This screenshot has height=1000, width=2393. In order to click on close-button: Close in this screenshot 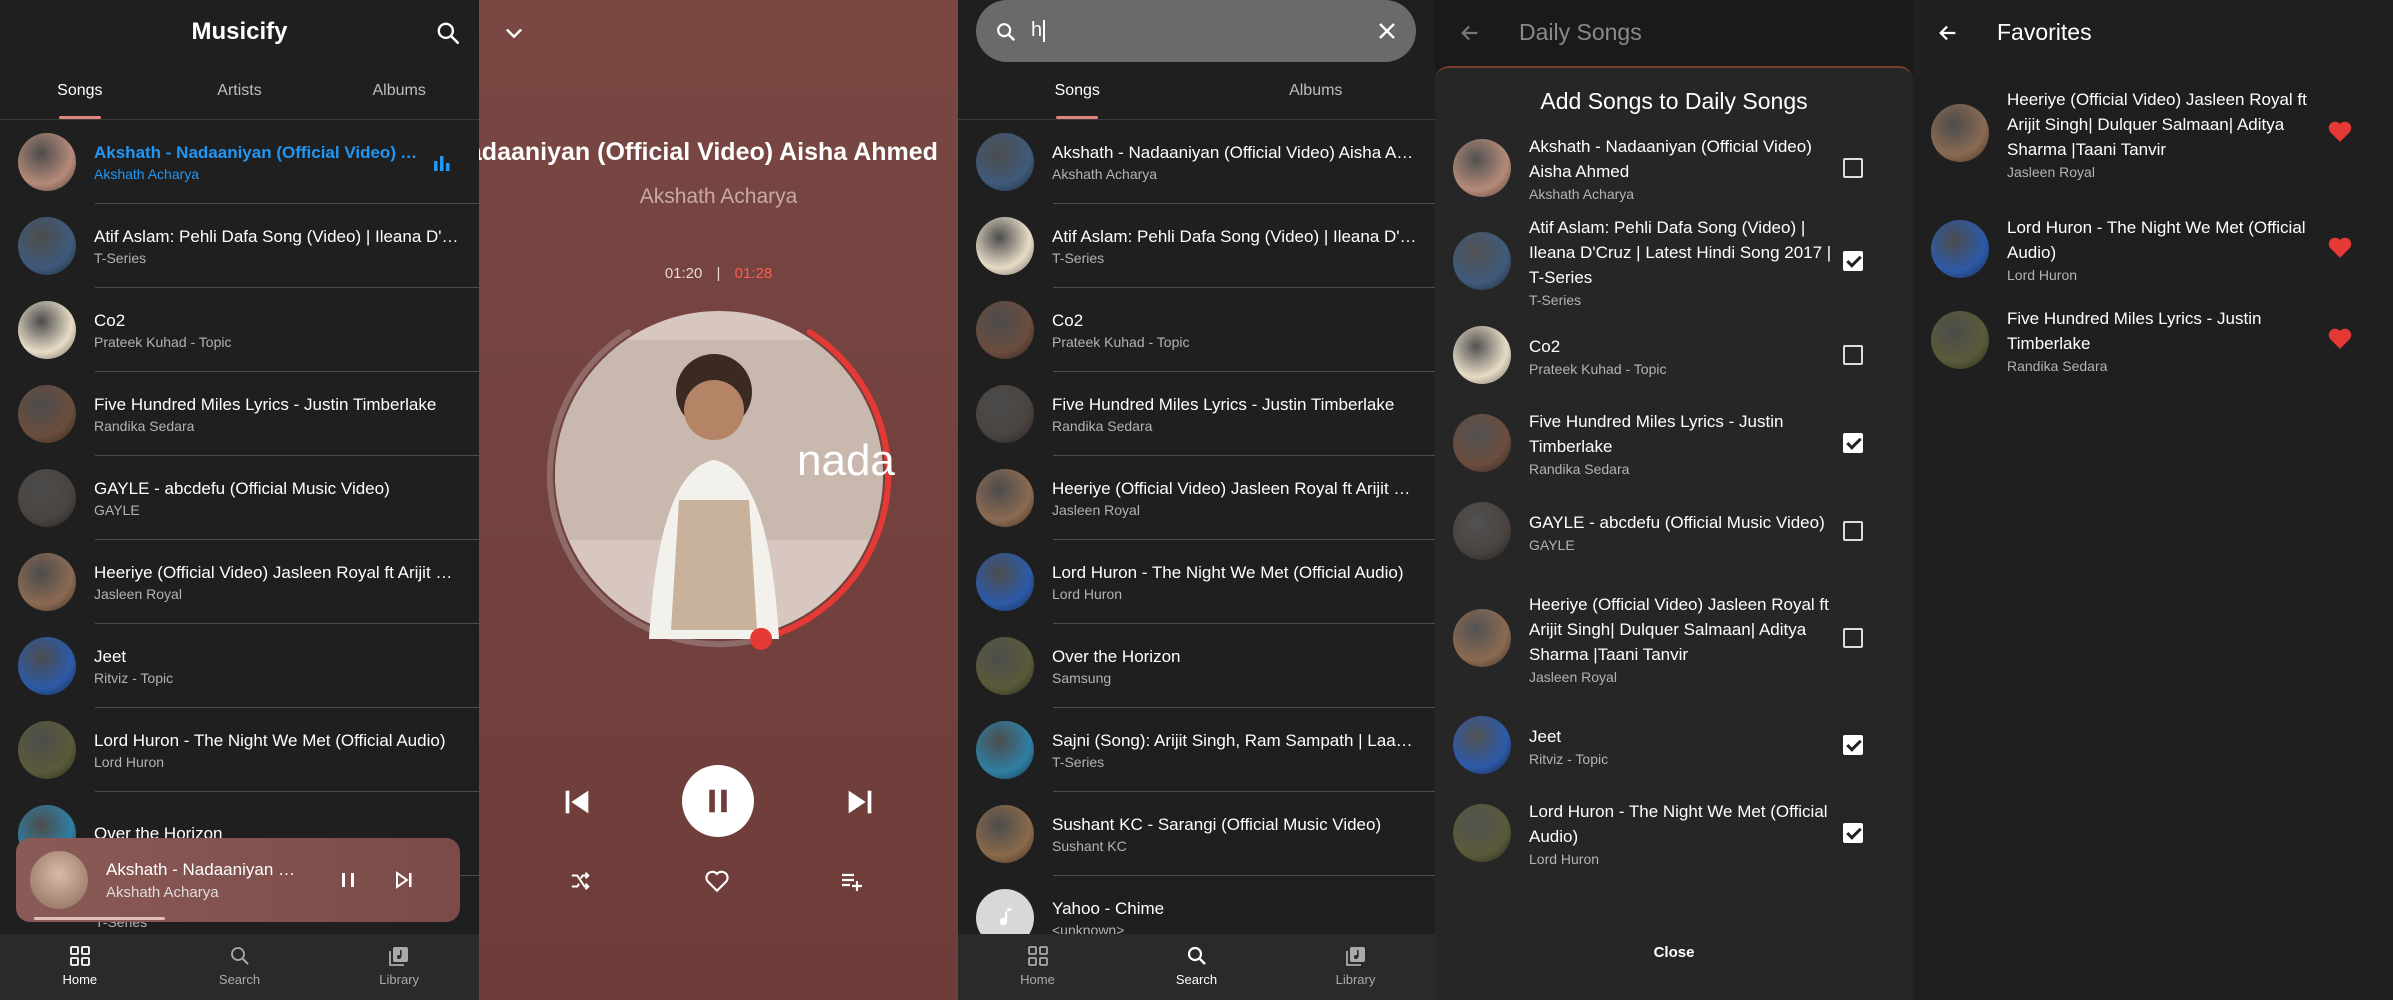, I will do `click(1674, 952)`.